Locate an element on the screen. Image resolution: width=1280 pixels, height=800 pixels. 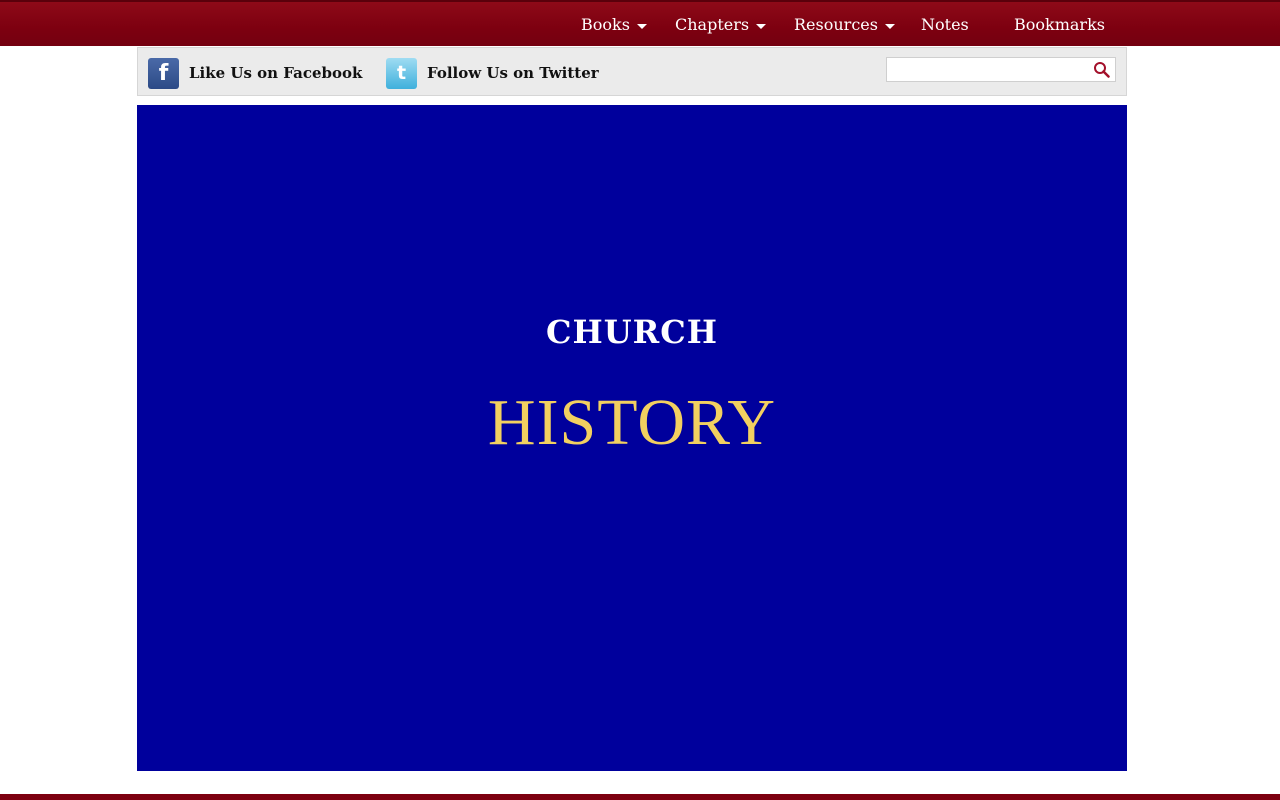
banner-title-church: CHURCH is located at coordinates (632, 332).